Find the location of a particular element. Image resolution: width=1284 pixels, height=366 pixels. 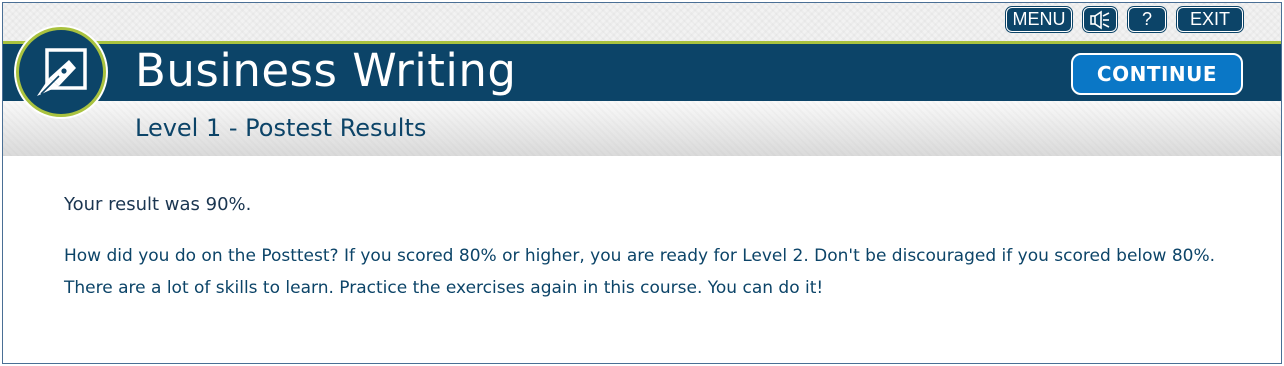

exit-button: EXIT is located at coordinates (1210, 19).